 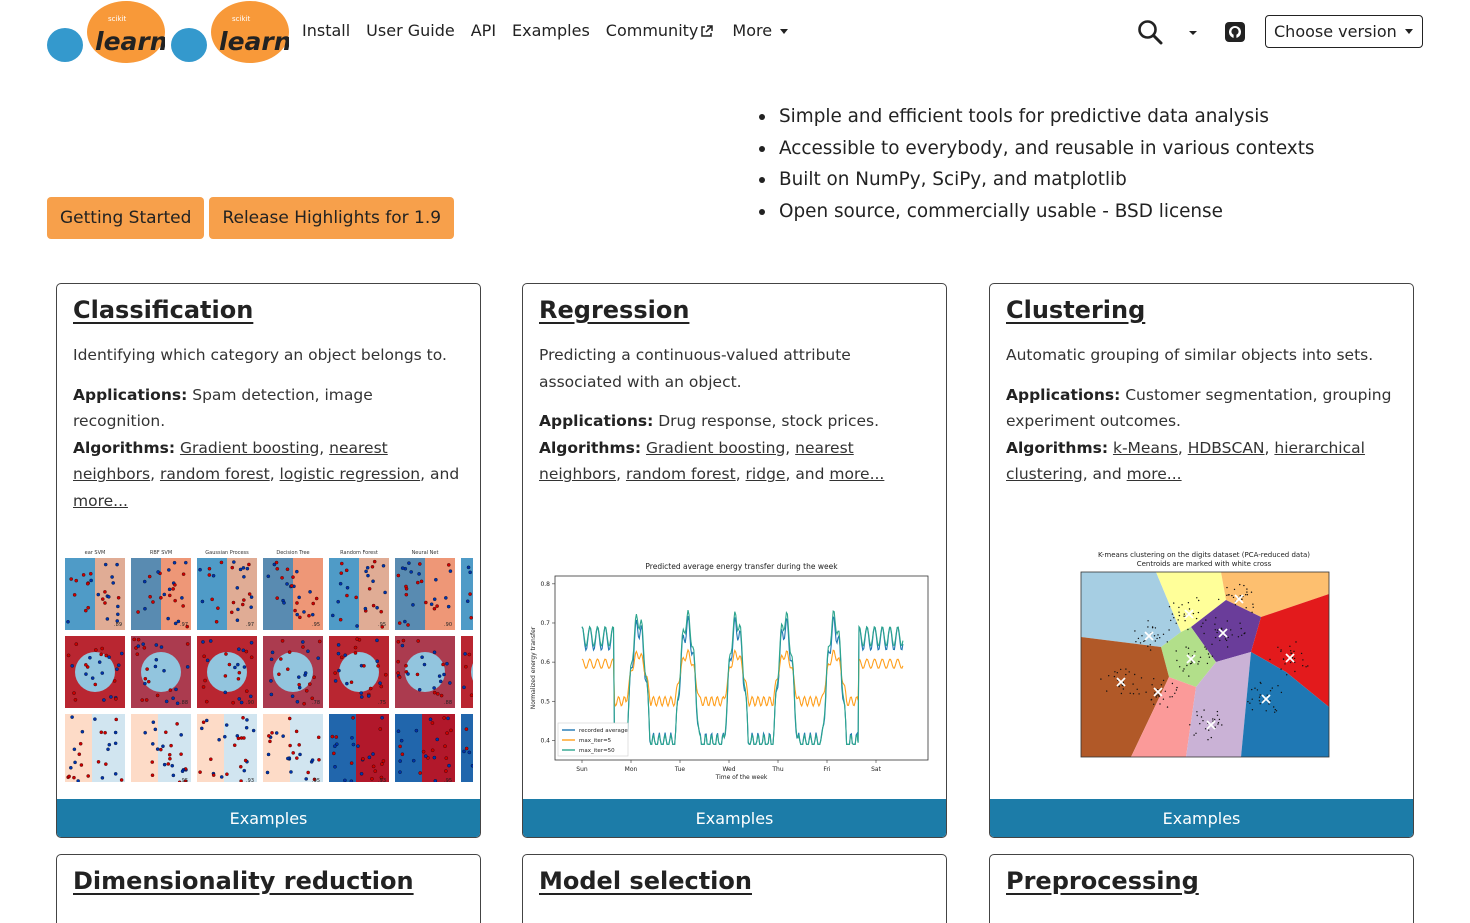 I want to click on nav-api: API, so click(x=483, y=31).